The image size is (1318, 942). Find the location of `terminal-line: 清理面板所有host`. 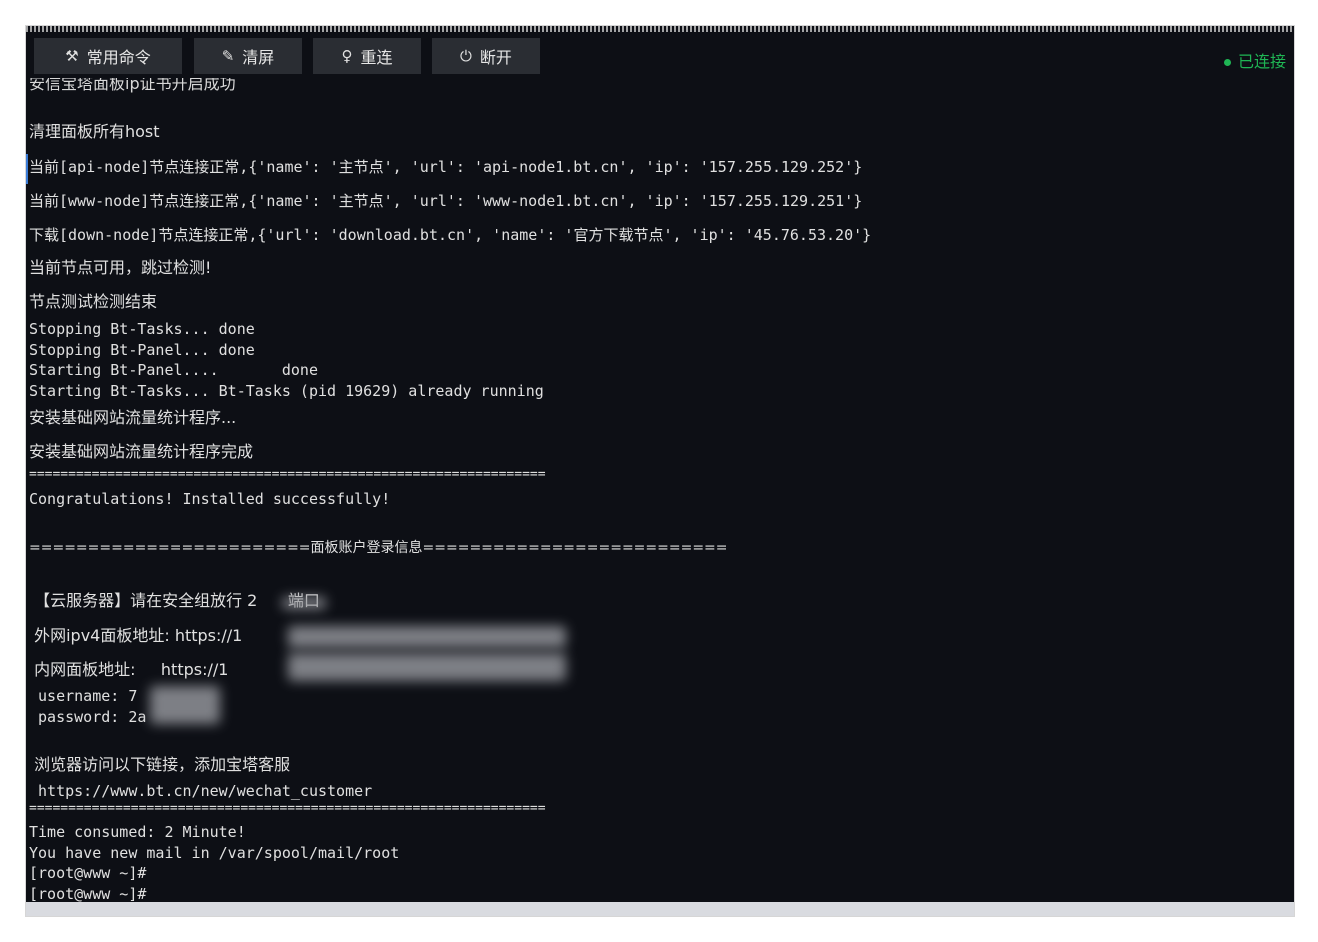

terminal-line: 清理面板所有host is located at coordinates (94, 131).